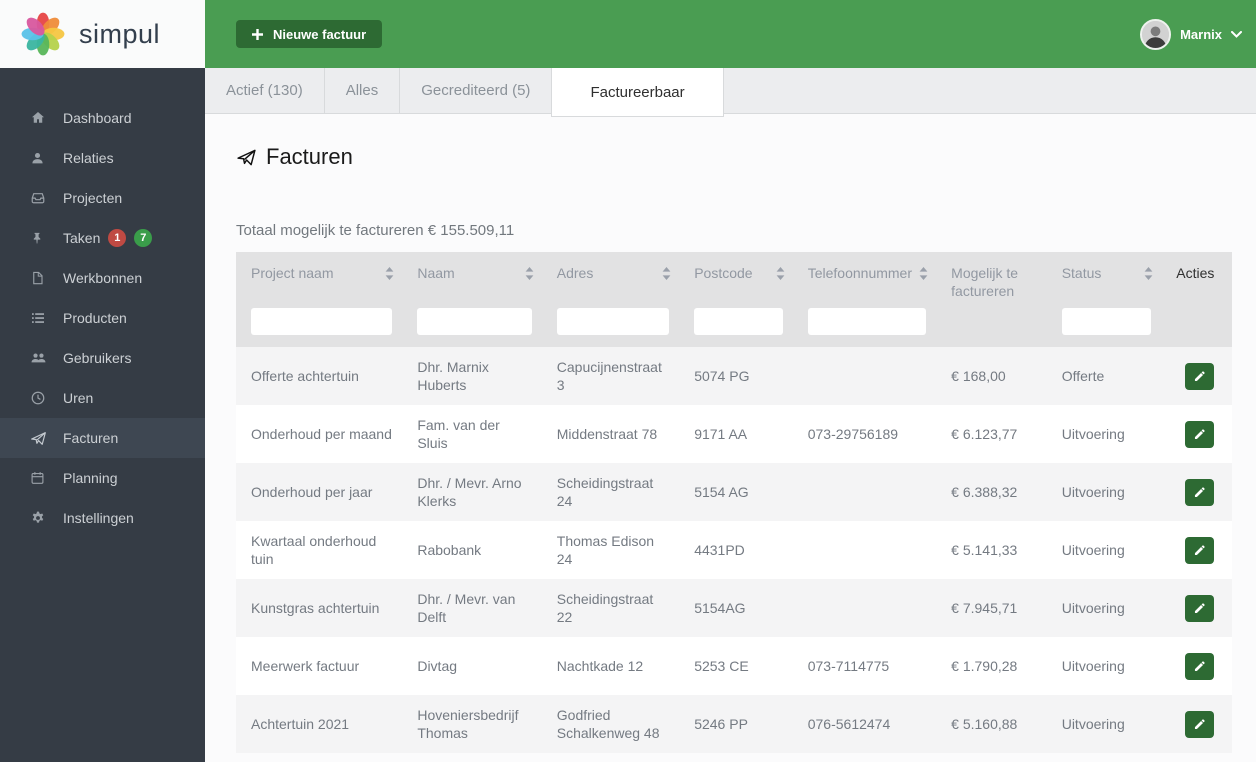 The image size is (1256, 762). What do you see at coordinates (471, 274) in the screenshot?
I see `column-header-naam: Naam` at bounding box center [471, 274].